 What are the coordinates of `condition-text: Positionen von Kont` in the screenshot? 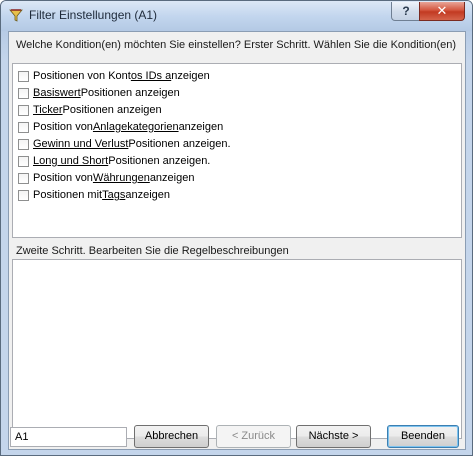 It's located at (82, 76).